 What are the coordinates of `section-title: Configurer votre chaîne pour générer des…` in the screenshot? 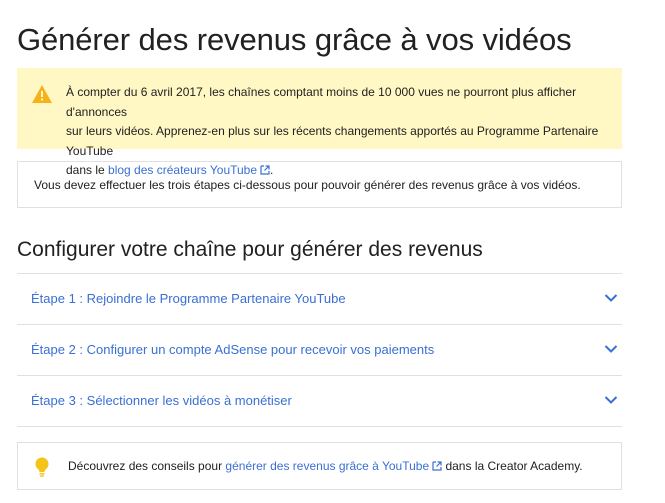 It's located at (250, 249).